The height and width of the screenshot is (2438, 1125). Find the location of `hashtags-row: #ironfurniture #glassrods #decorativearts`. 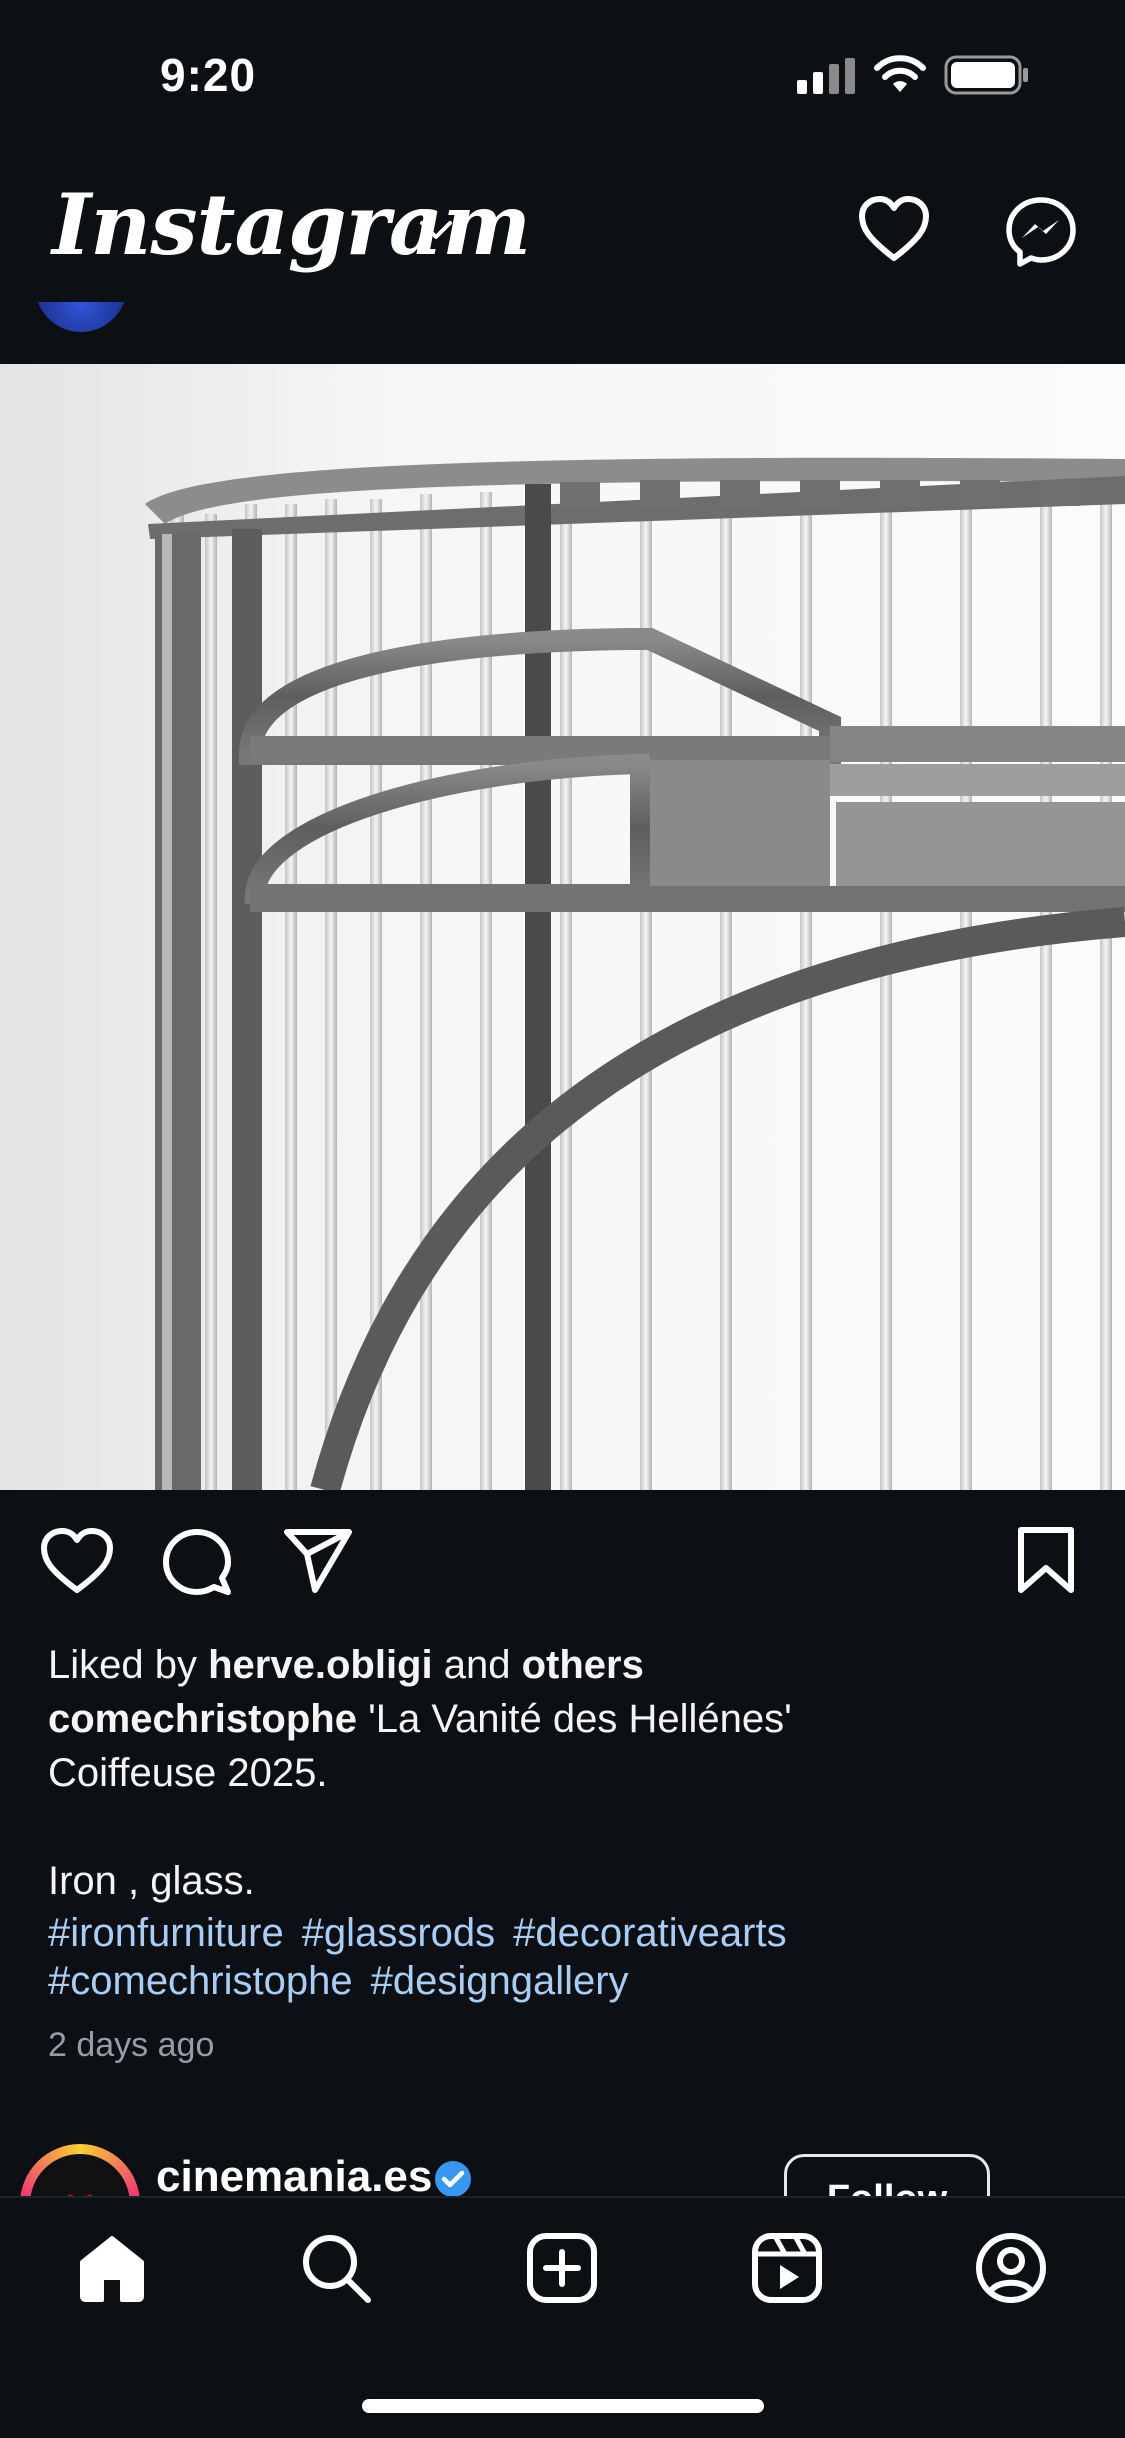

hashtags-row: #ironfurniture #glassrods #decorativearts is located at coordinates (426, 1933).